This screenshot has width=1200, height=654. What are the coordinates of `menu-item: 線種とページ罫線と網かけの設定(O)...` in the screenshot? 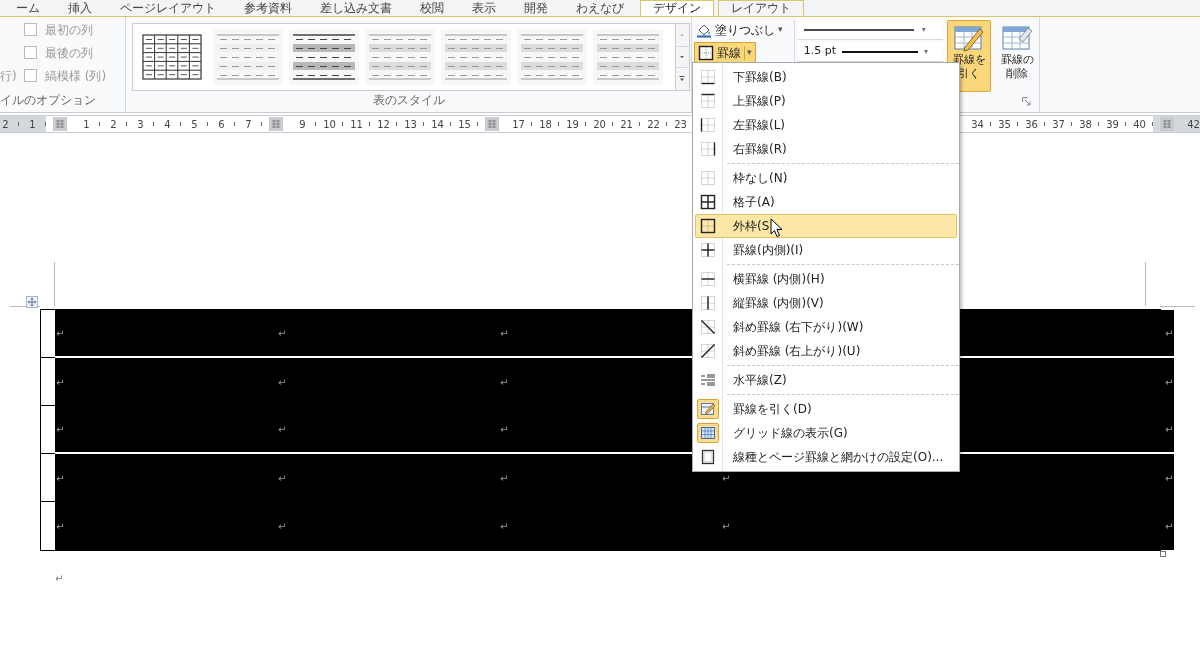 It's located at (826, 457).